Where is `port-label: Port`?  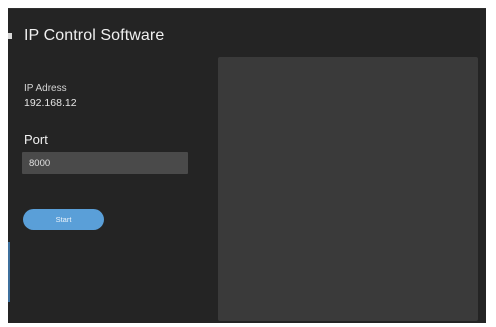 port-label: Port is located at coordinates (36, 139).